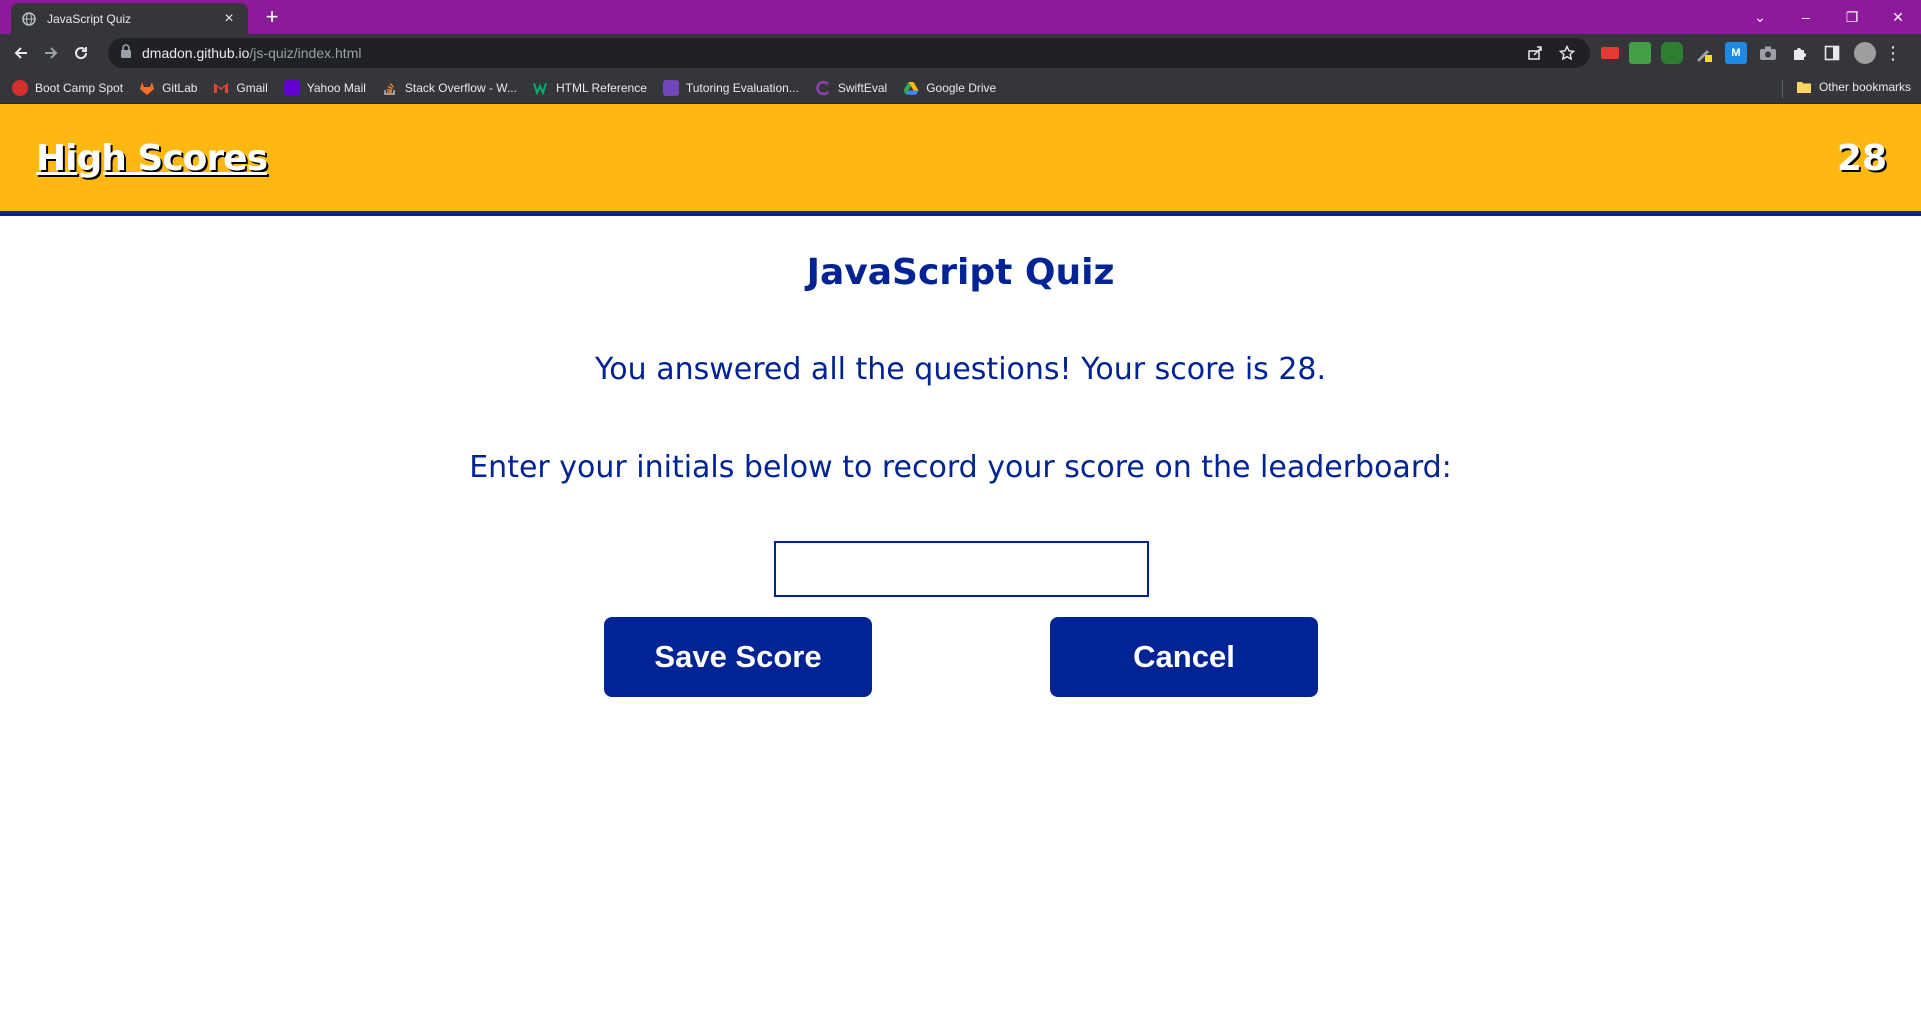 The image size is (1921, 1027). What do you see at coordinates (961, 569) in the screenshot?
I see `initials-input` at bounding box center [961, 569].